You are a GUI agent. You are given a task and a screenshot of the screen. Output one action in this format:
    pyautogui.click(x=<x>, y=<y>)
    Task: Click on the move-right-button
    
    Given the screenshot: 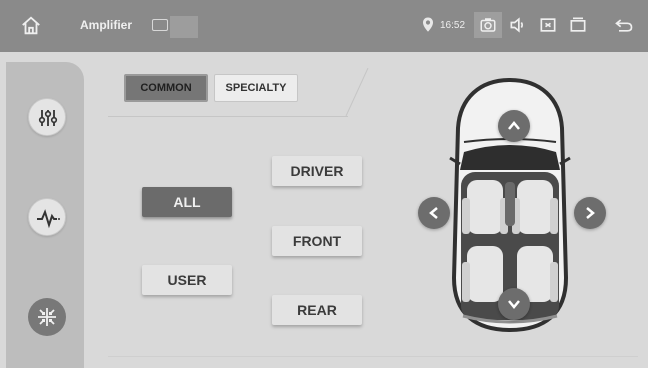 What is the action you would take?
    pyautogui.click(x=590, y=213)
    